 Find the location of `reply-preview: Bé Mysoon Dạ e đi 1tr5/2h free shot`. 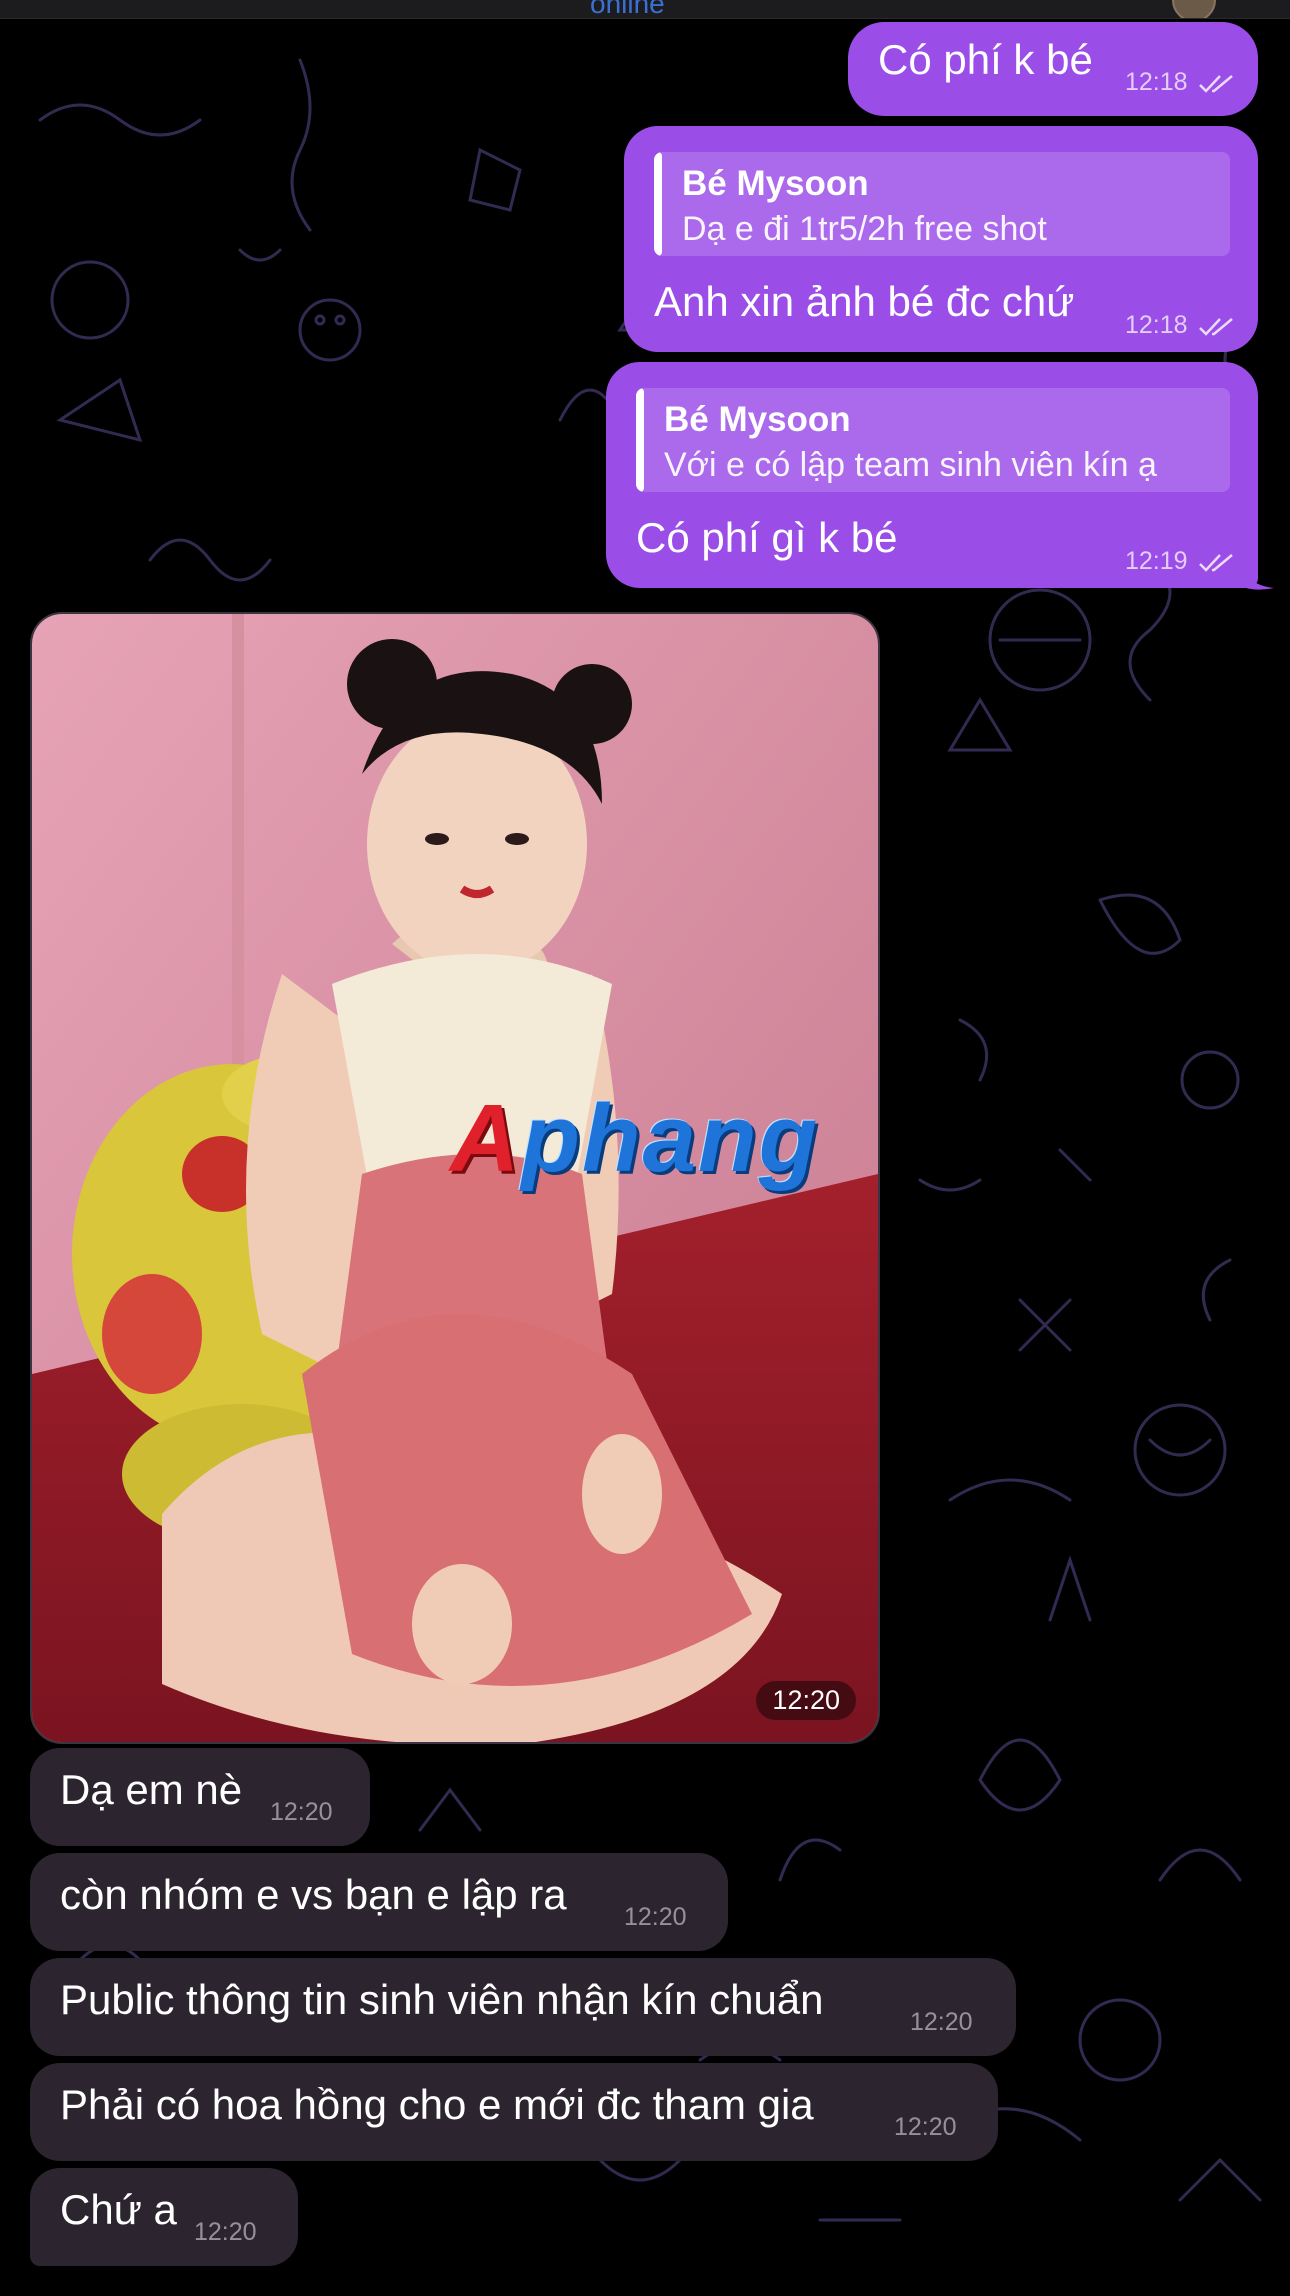

reply-preview: Bé Mysoon Dạ e đi 1tr5/2h free shot is located at coordinates (942, 204).